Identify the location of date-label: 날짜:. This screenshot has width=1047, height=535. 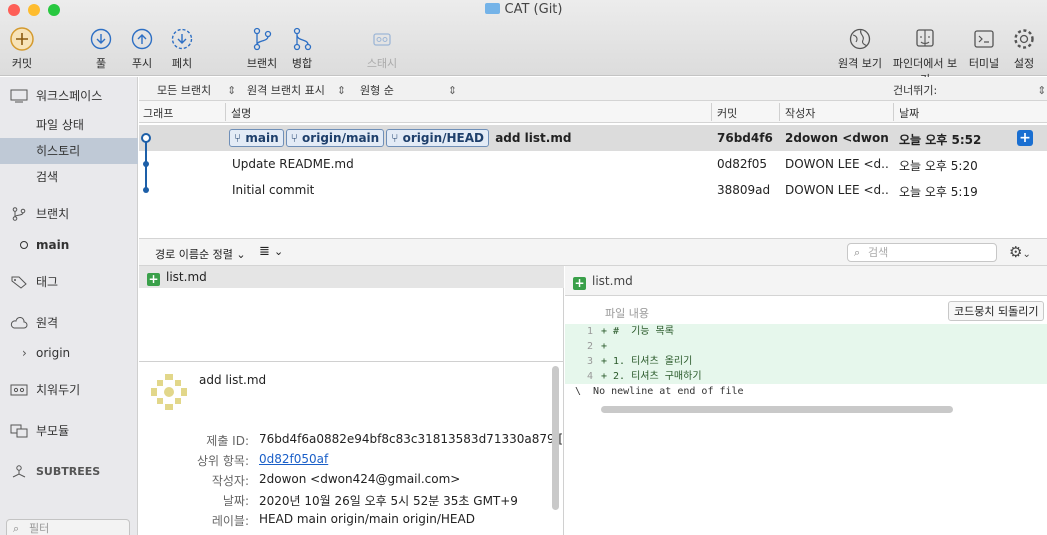
(235, 501).